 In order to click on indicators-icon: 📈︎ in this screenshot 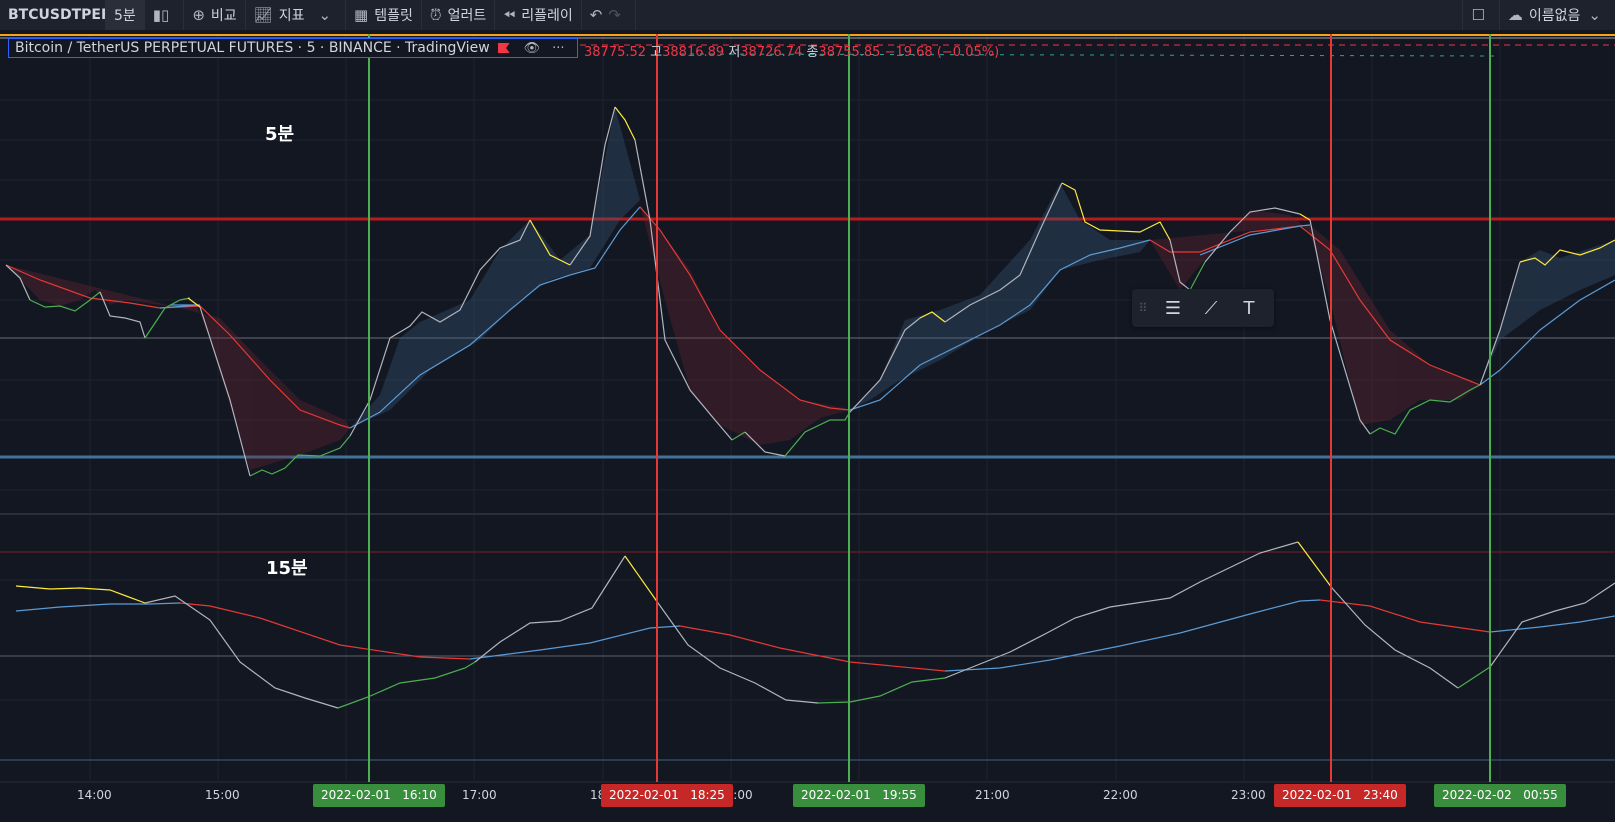, I will do `click(263, 15)`.